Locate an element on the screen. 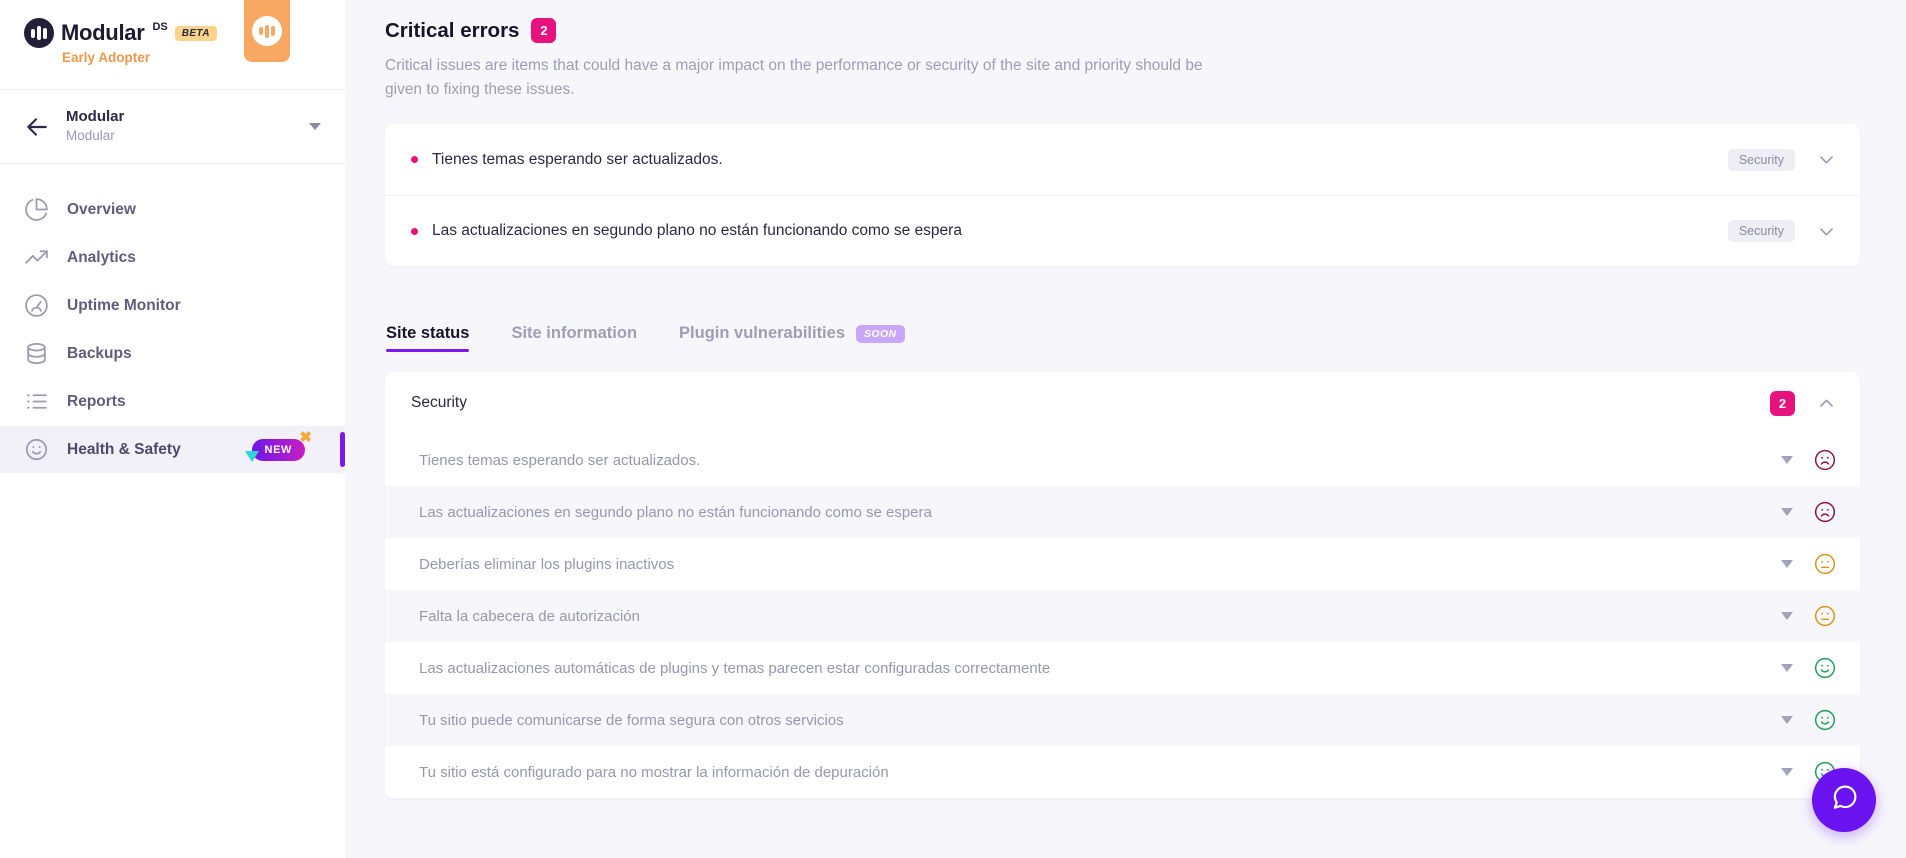 This screenshot has width=1906, height=858. chat-bubble-icon is located at coordinates (1844, 800).